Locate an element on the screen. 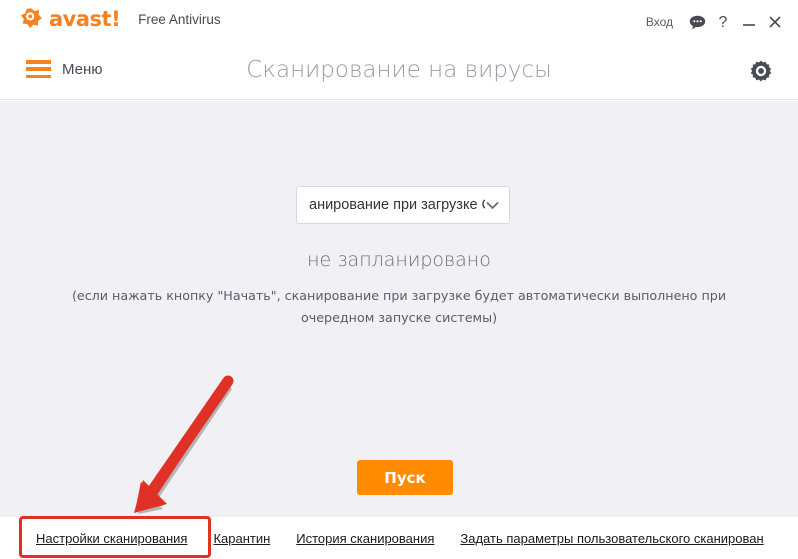  close-icon is located at coordinates (775, 22).